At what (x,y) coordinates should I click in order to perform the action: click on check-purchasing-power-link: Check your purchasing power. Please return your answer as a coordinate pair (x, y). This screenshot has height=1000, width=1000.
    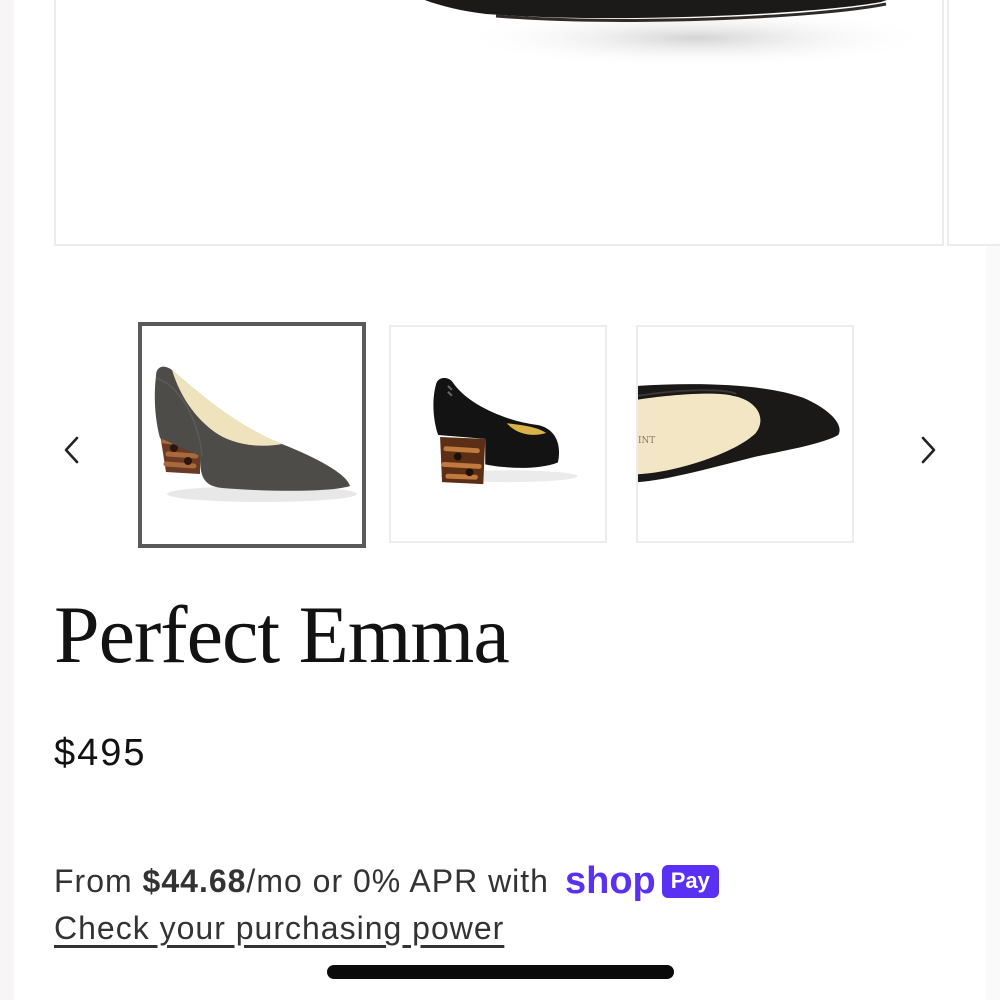
    Looking at the image, I should click on (279, 928).